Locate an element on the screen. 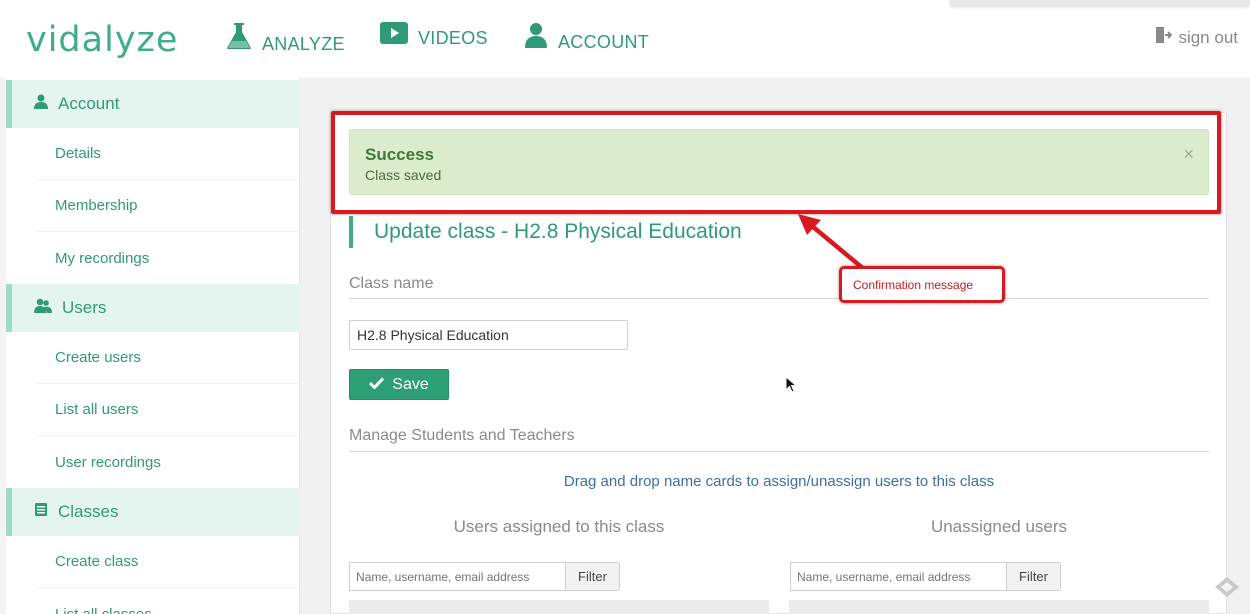  sidebar-item-membership: Membership is located at coordinates (167, 206).